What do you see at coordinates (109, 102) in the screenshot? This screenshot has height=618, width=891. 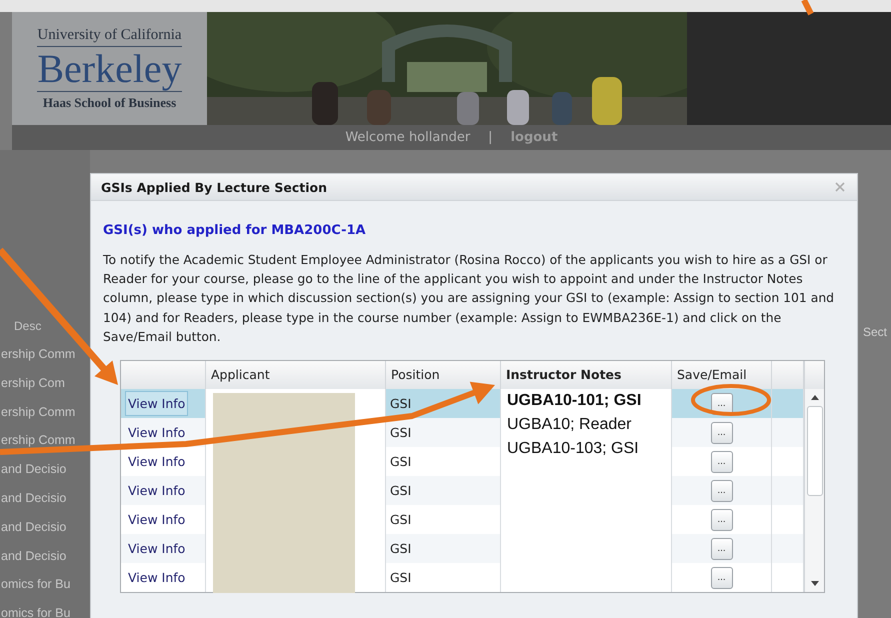 I see `logo-text: Haas School of Business` at bounding box center [109, 102].